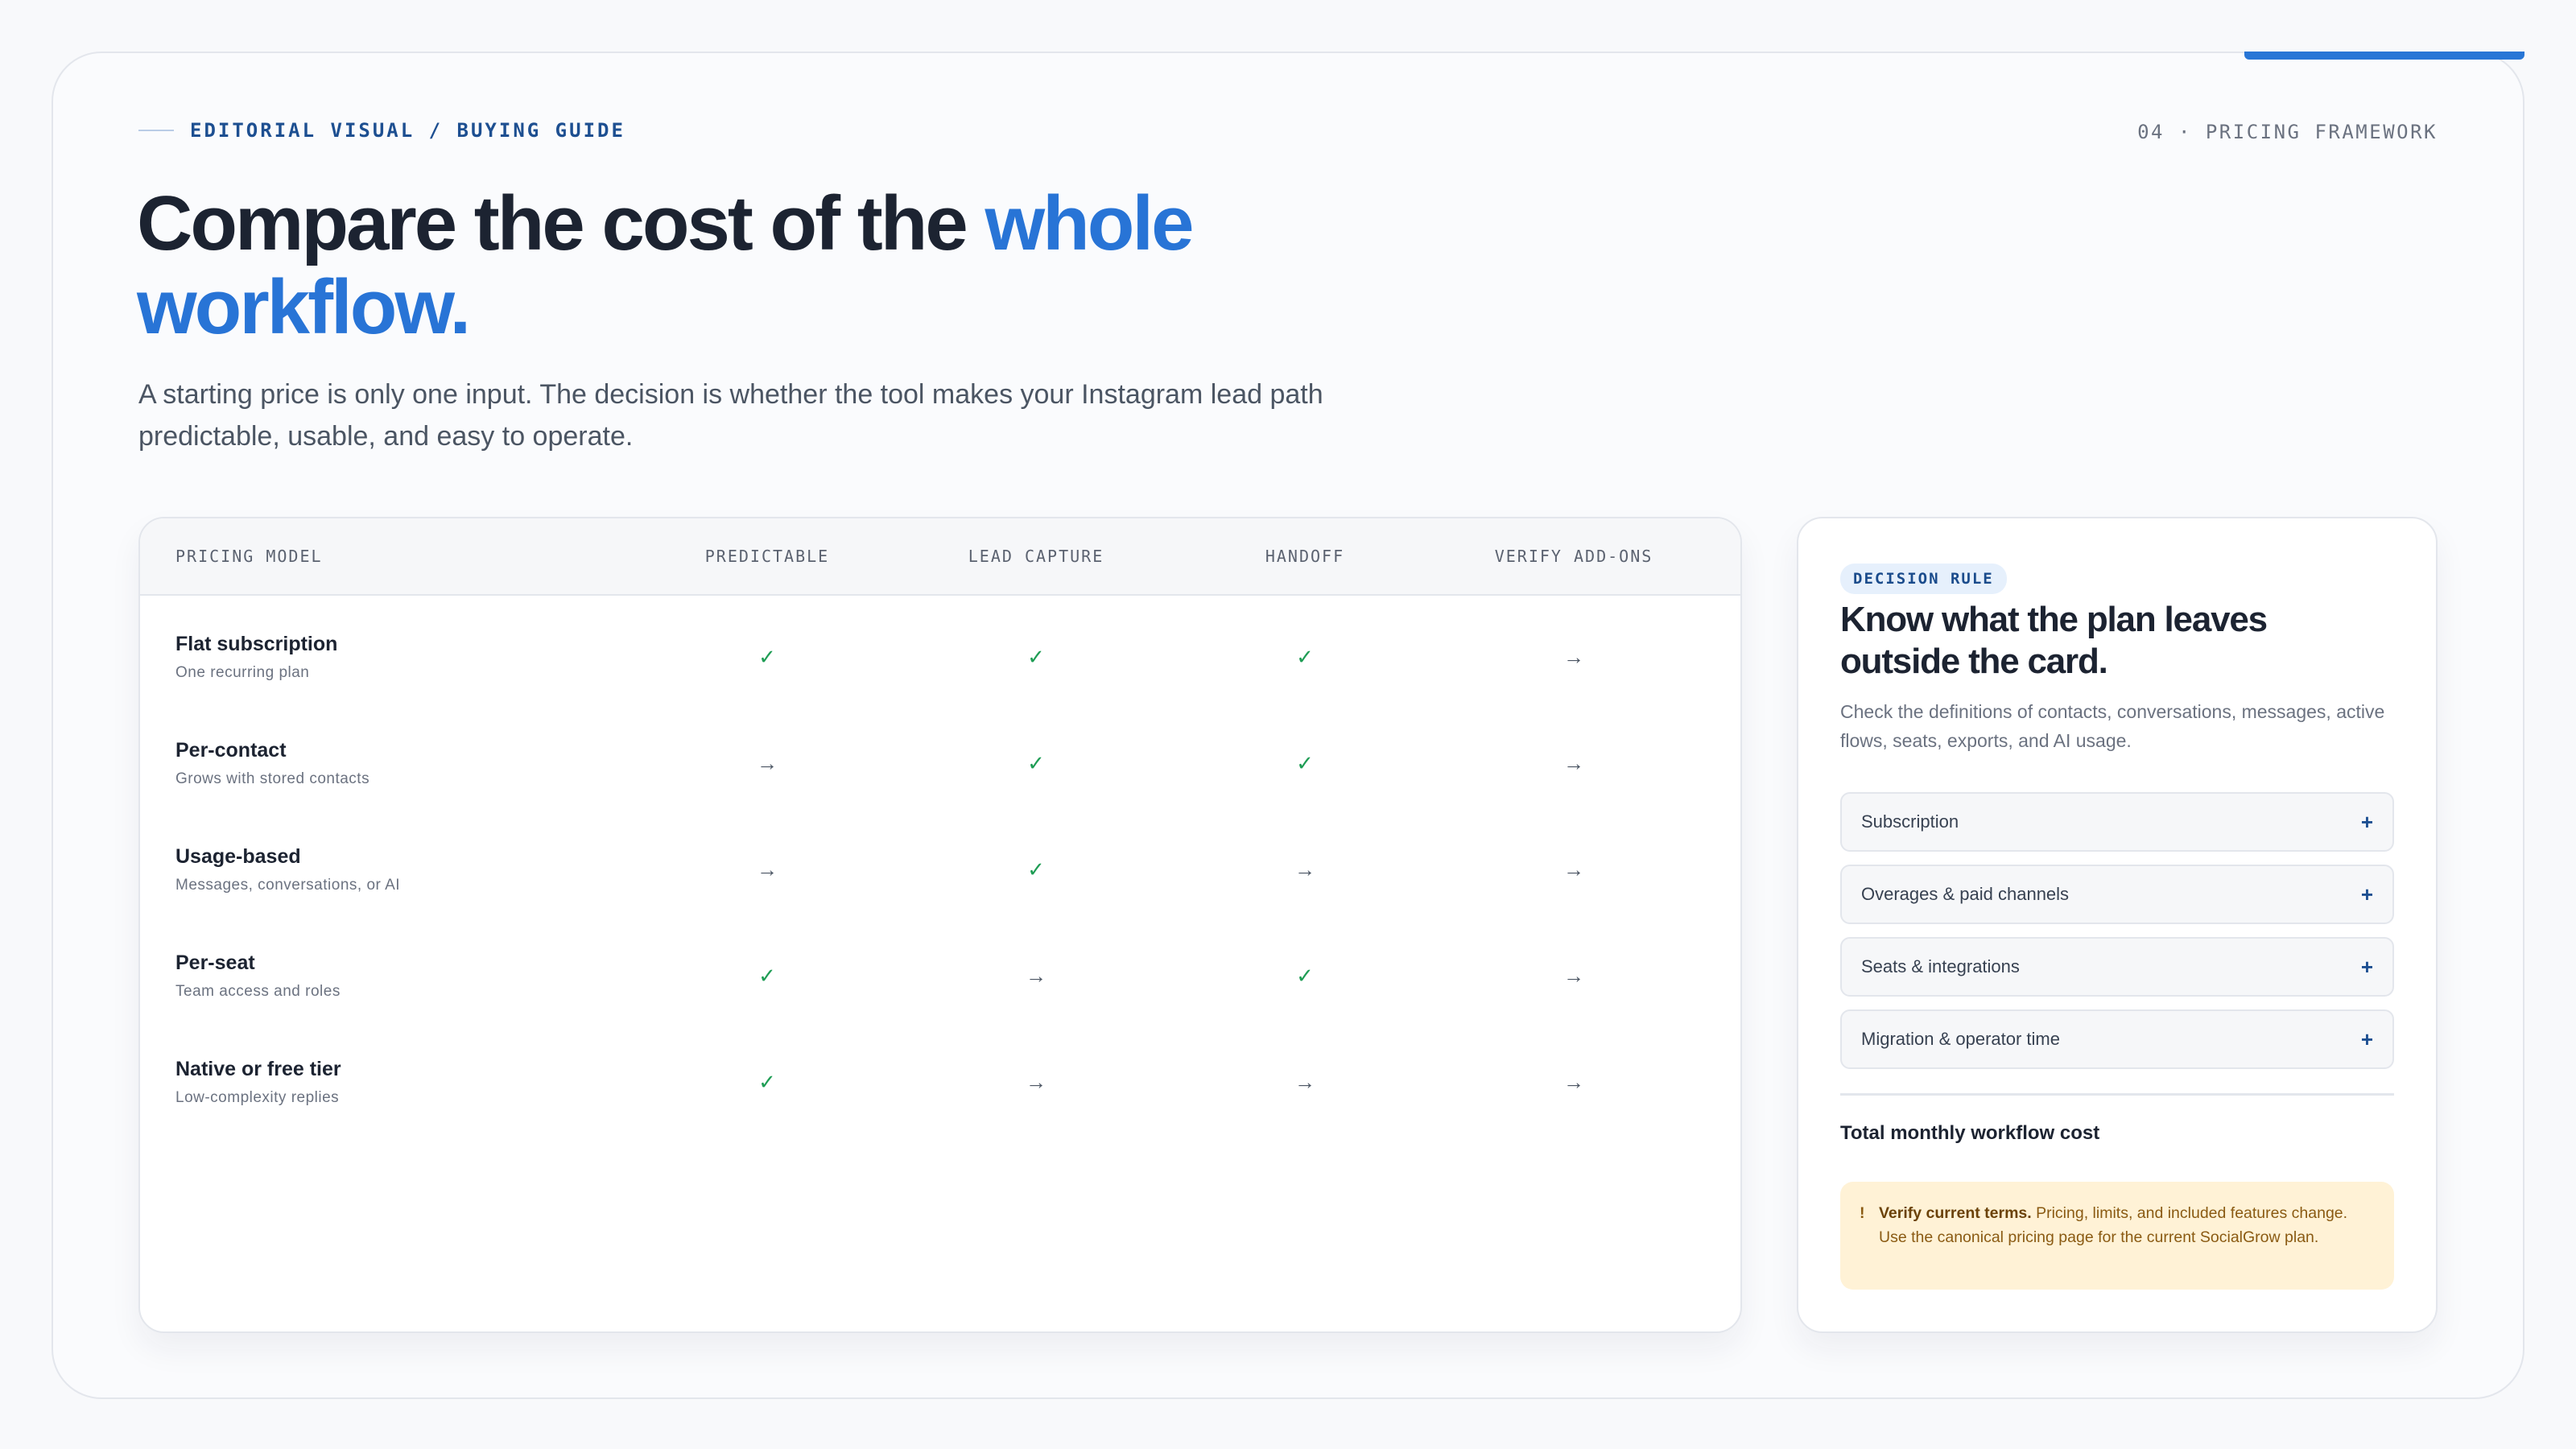  I want to click on model-cell: Per-seat Team access and roles, so click(386, 976).